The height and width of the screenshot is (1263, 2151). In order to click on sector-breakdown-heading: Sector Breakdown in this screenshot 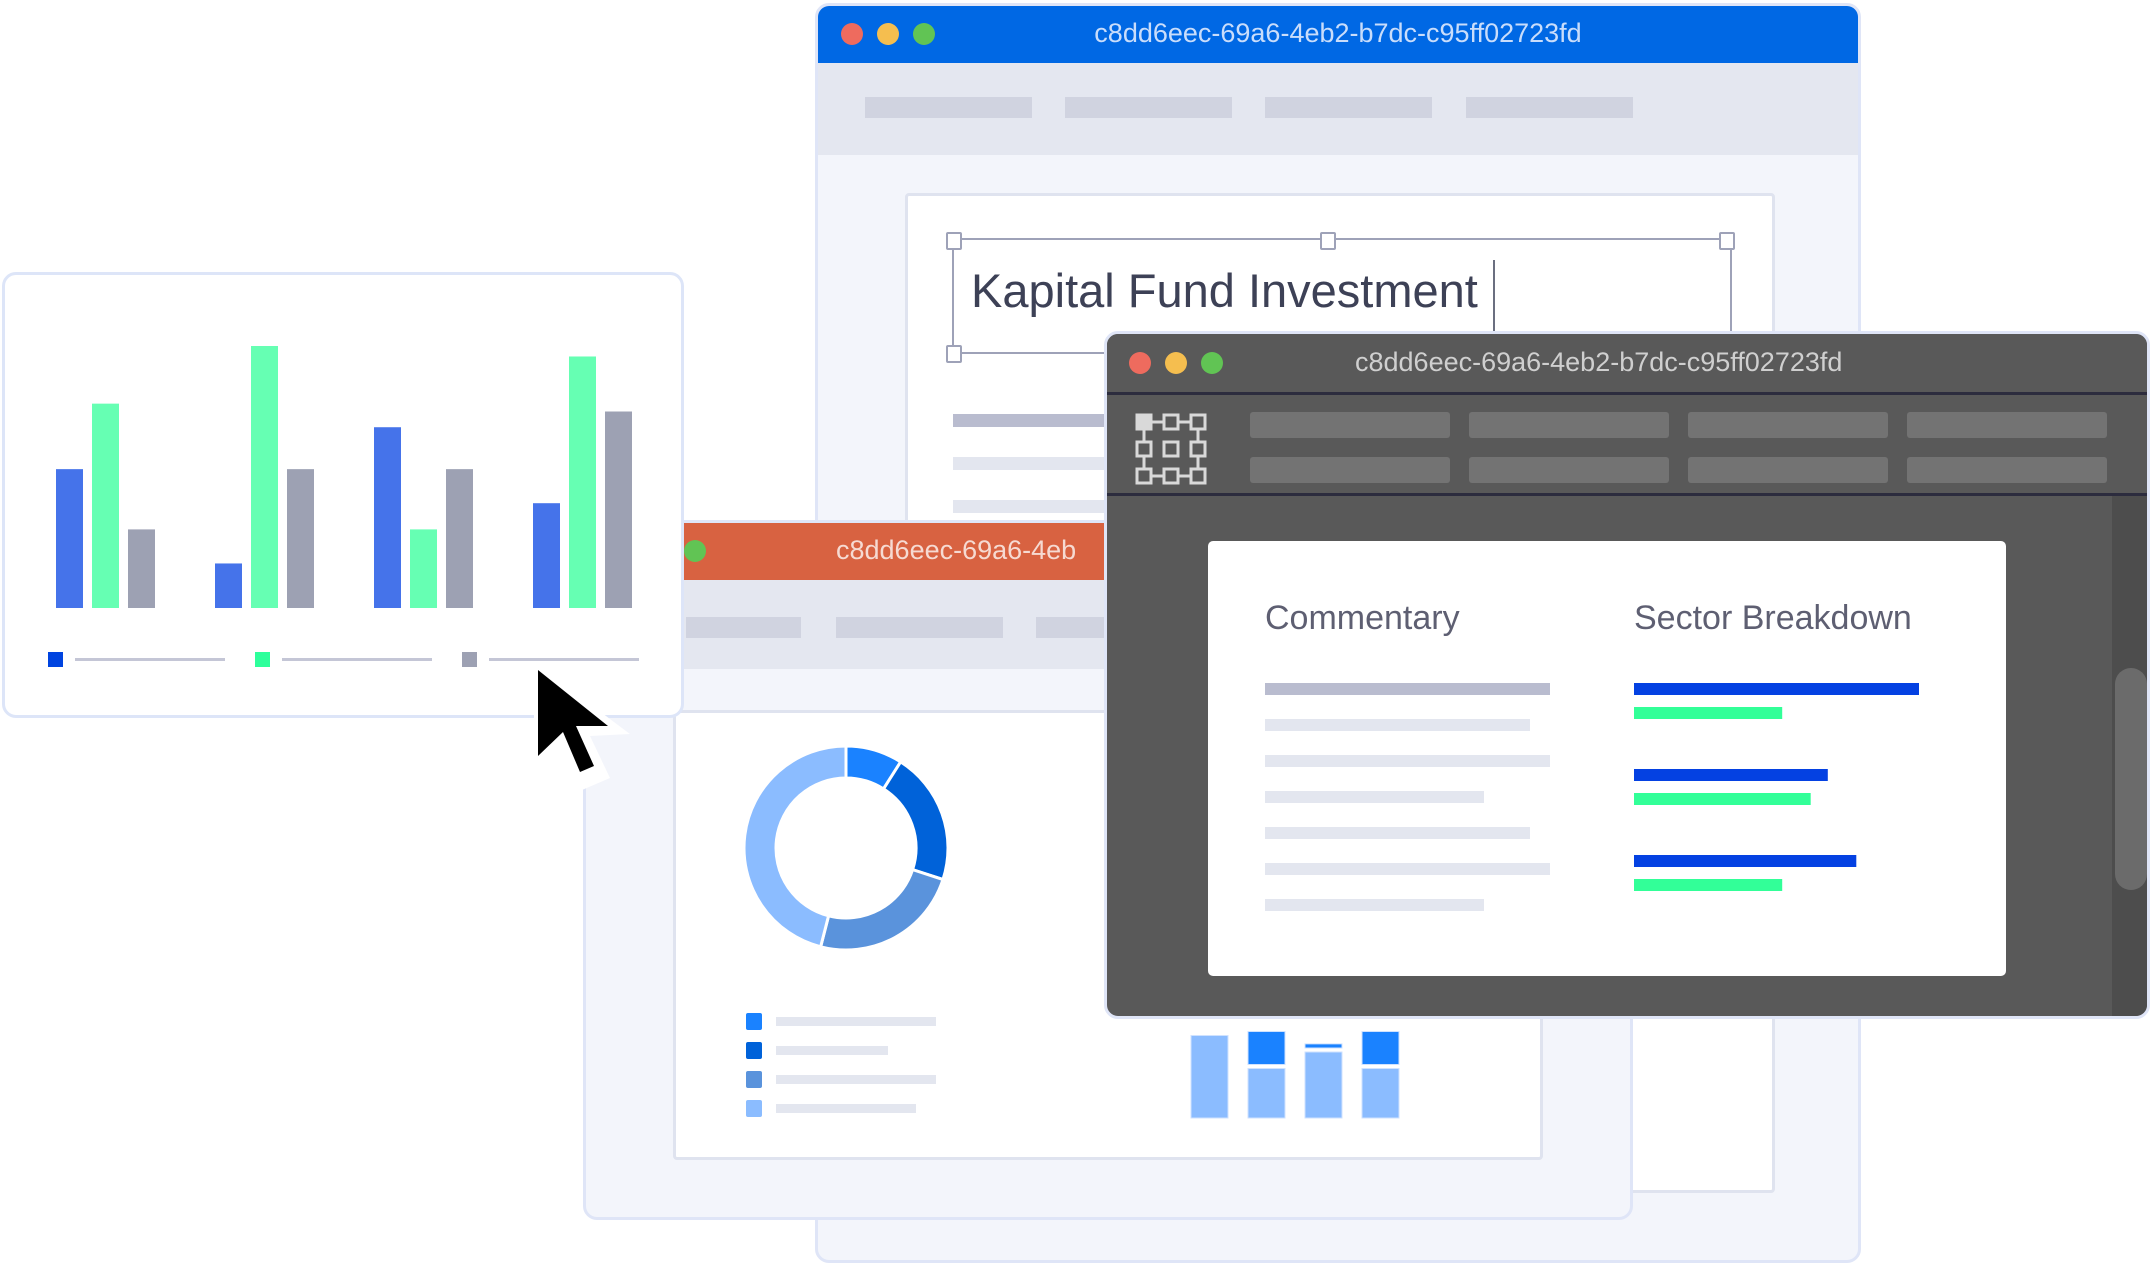, I will do `click(1773, 618)`.